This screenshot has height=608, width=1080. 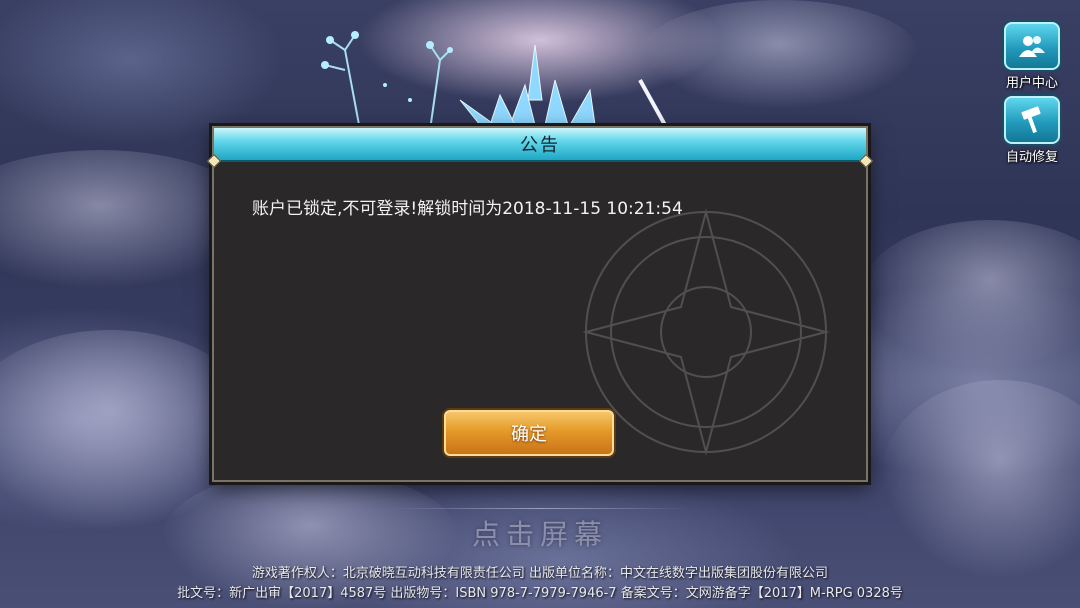 I want to click on dialog-title: 公告, so click(x=540, y=145).